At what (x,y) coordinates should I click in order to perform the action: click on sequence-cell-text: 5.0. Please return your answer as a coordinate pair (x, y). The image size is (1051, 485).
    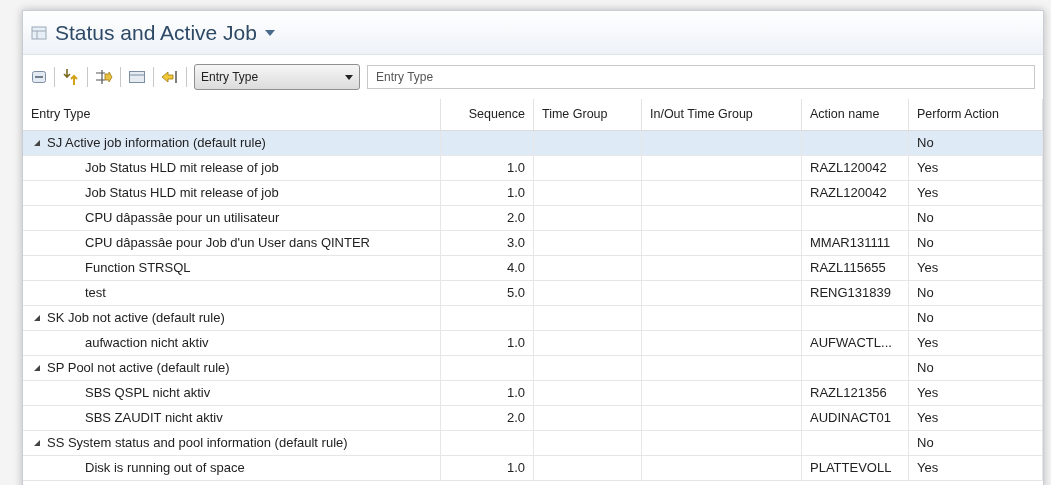
    Looking at the image, I should click on (515, 293).